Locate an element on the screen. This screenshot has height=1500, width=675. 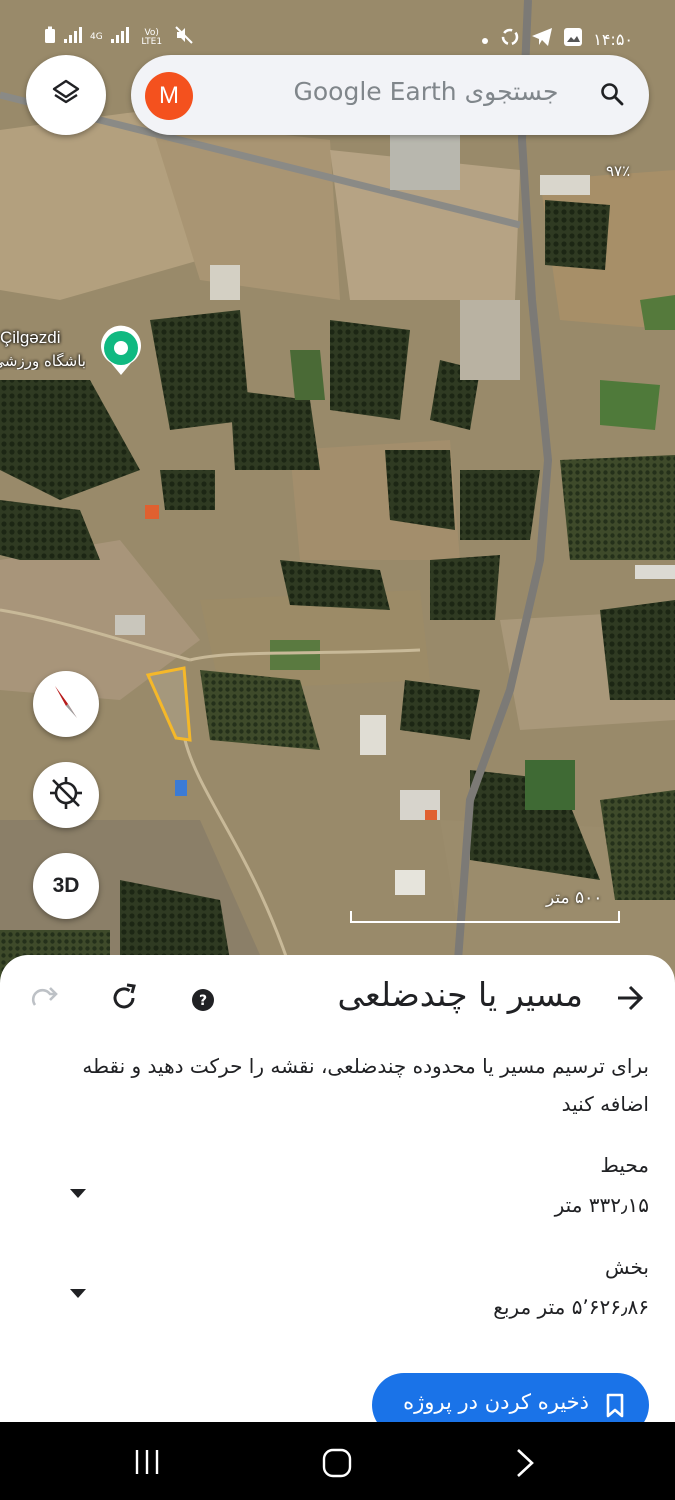
arrow-forward-icon is located at coordinates (630, 1000).